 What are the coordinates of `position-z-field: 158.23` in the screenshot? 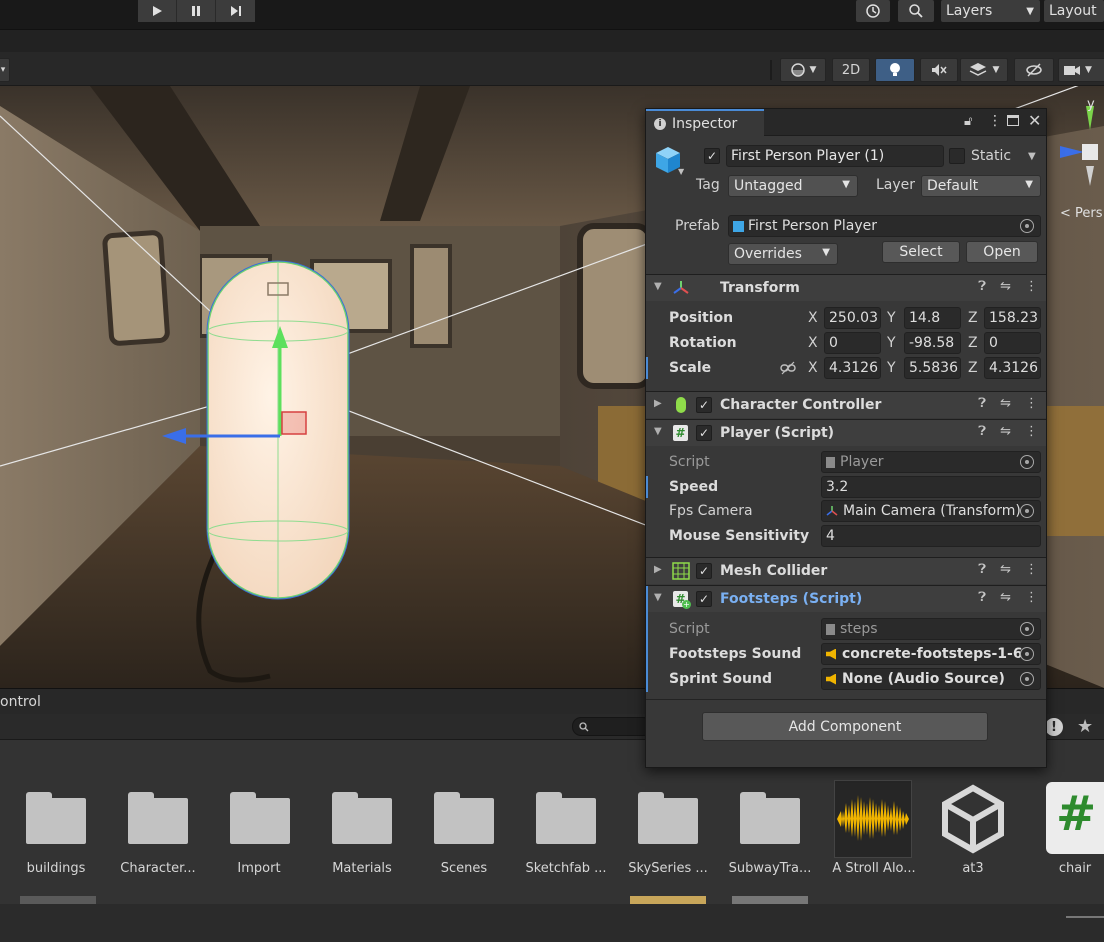 It's located at (1012, 318).